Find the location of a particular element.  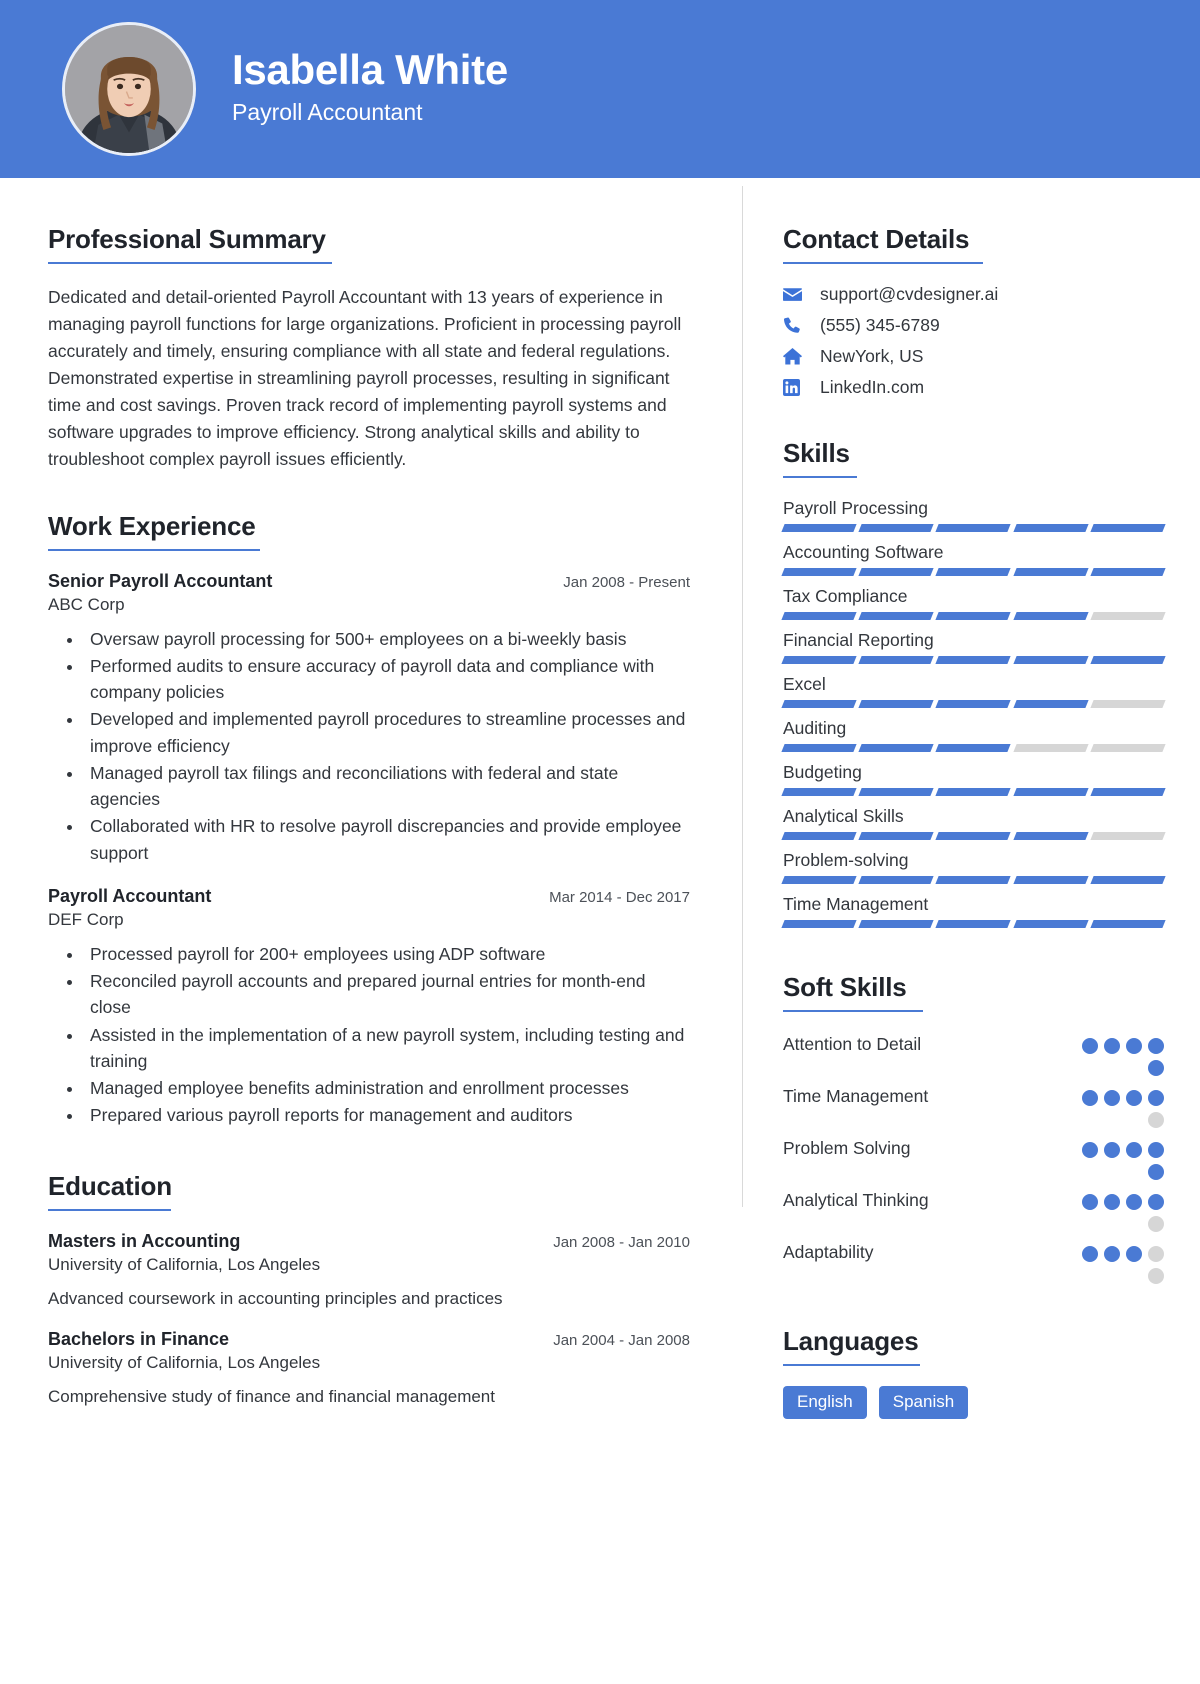

skill-label: Excel is located at coordinates (804, 684).